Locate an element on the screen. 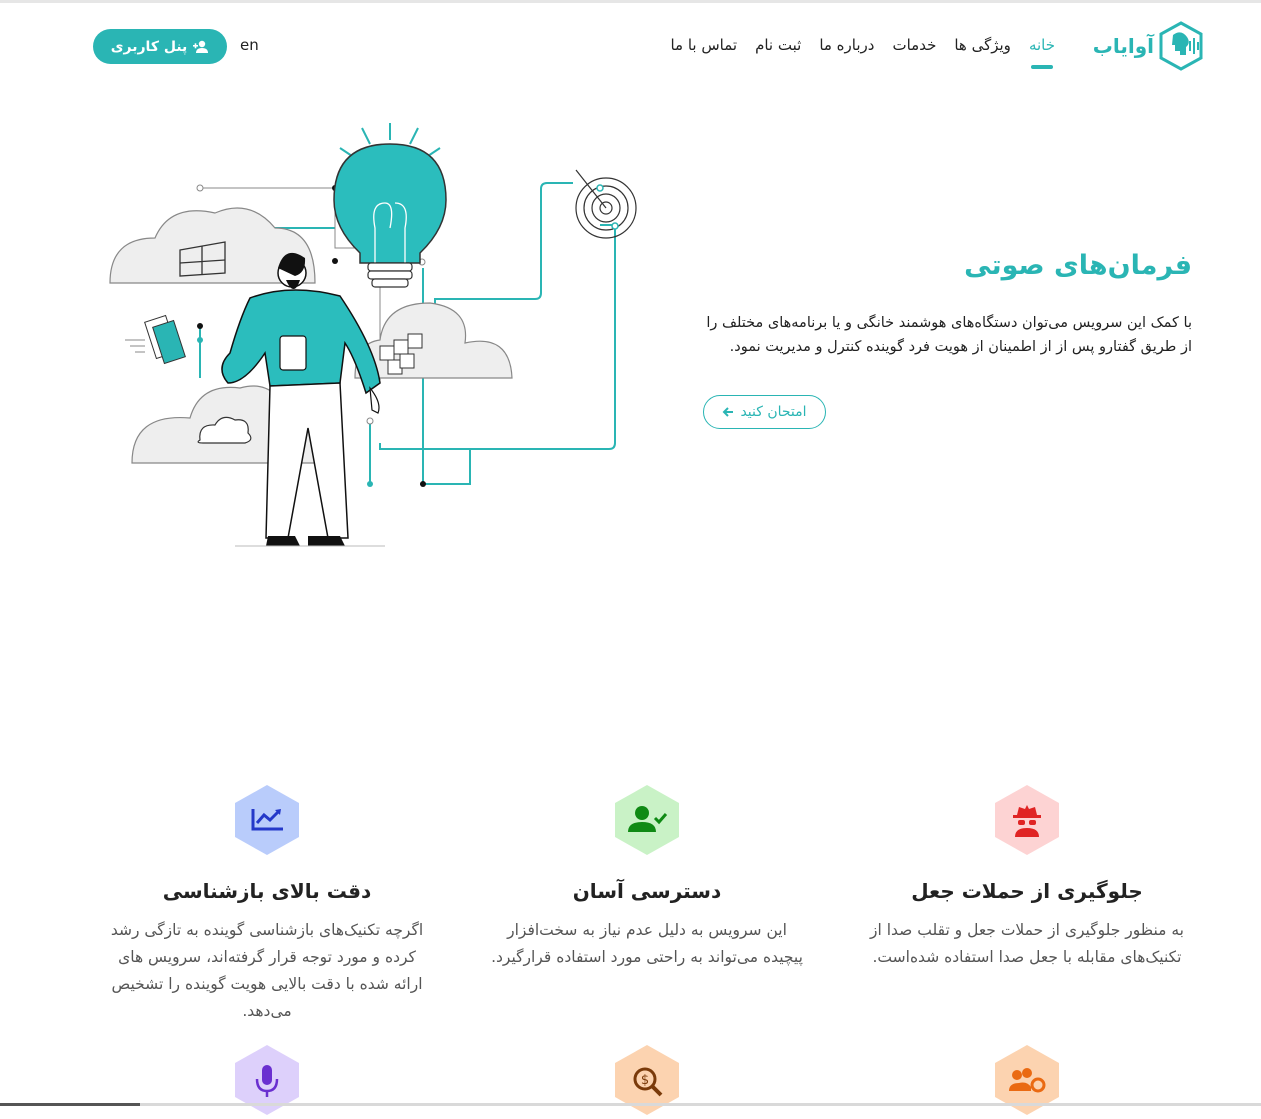  top-border is located at coordinates (630, 1).